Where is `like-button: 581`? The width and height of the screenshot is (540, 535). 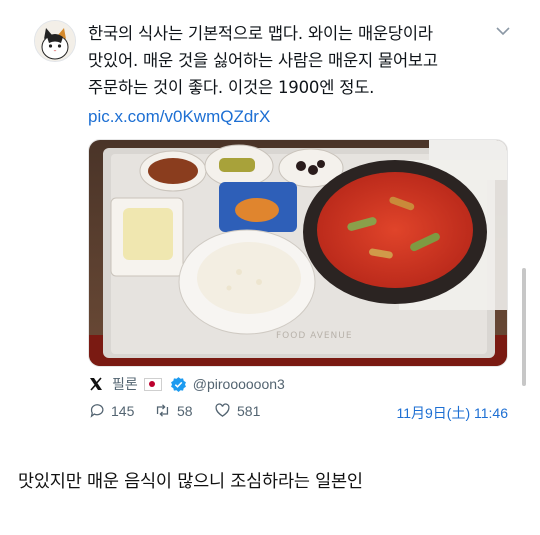
like-button: 581 is located at coordinates (237, 410).